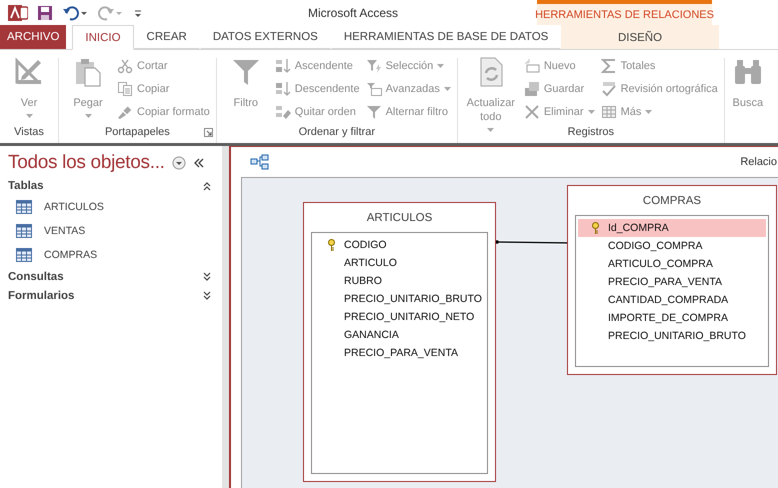  What do you see at coordinates (167, 37) in the screenshot?
I see `ribbon-tab: CREAR` at bounding box center [167, 37].